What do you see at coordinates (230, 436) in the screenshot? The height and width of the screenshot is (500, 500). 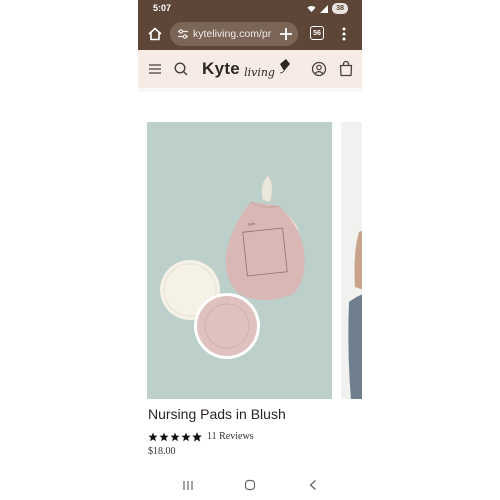 I see `review-count: 11 Reviews` at bounding box center [230, 436].